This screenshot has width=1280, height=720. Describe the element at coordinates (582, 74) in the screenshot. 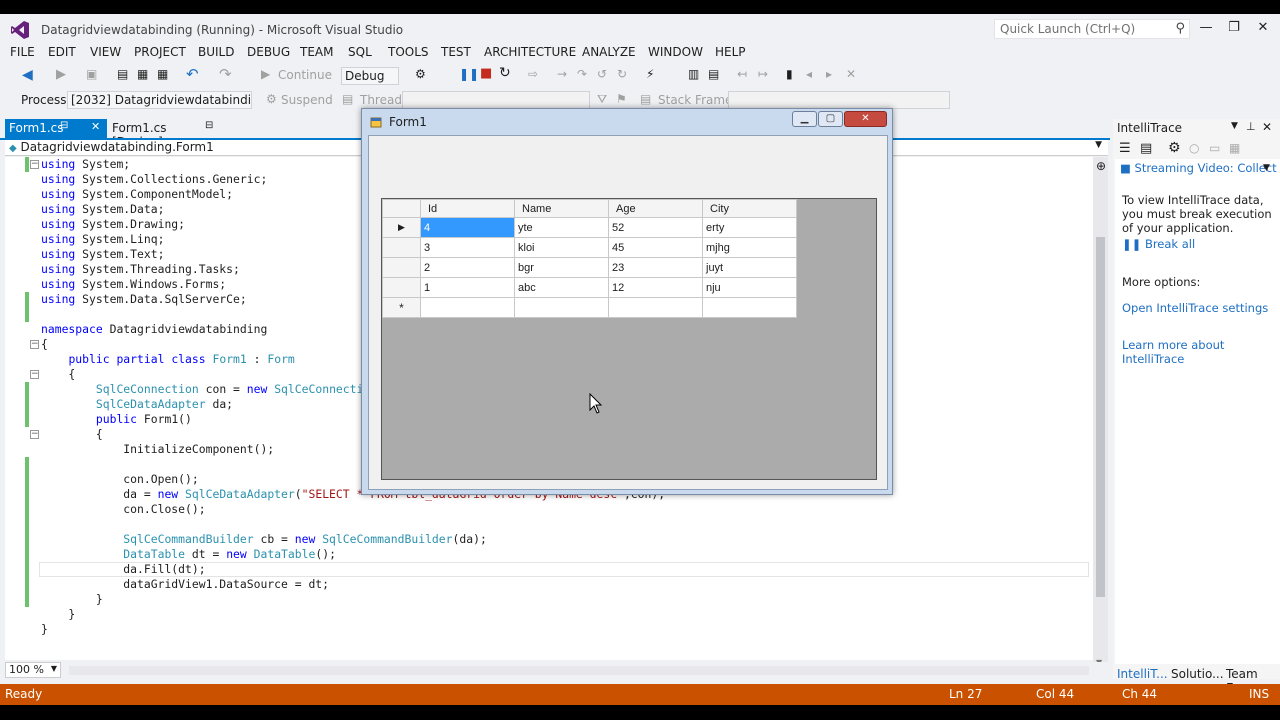

I see `step-over-icon: ↷` at that location.